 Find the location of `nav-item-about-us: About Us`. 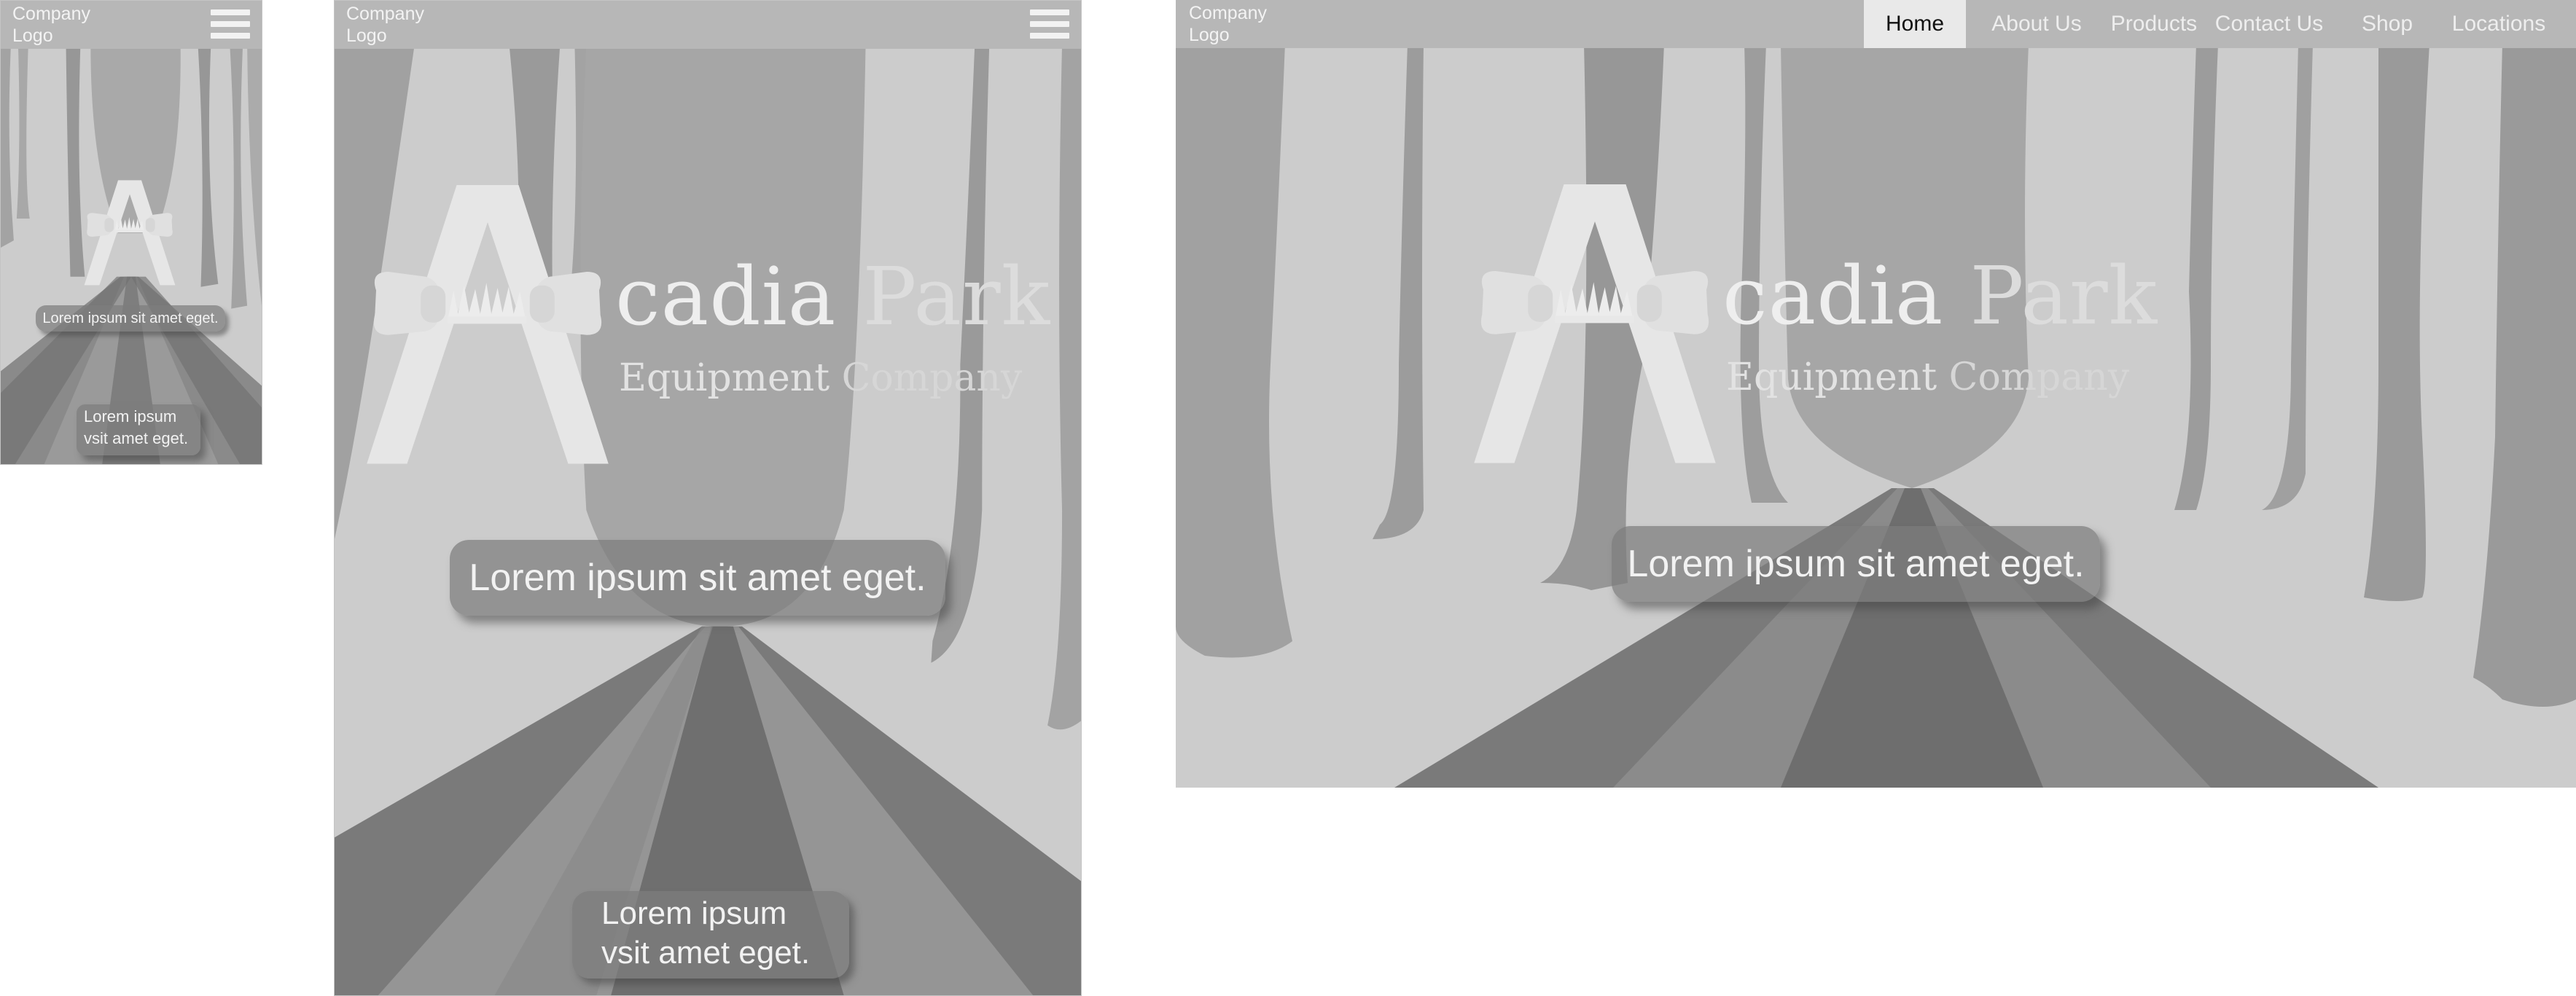

nav-item-about-us: About Us is located at coordinates (2036, 24).